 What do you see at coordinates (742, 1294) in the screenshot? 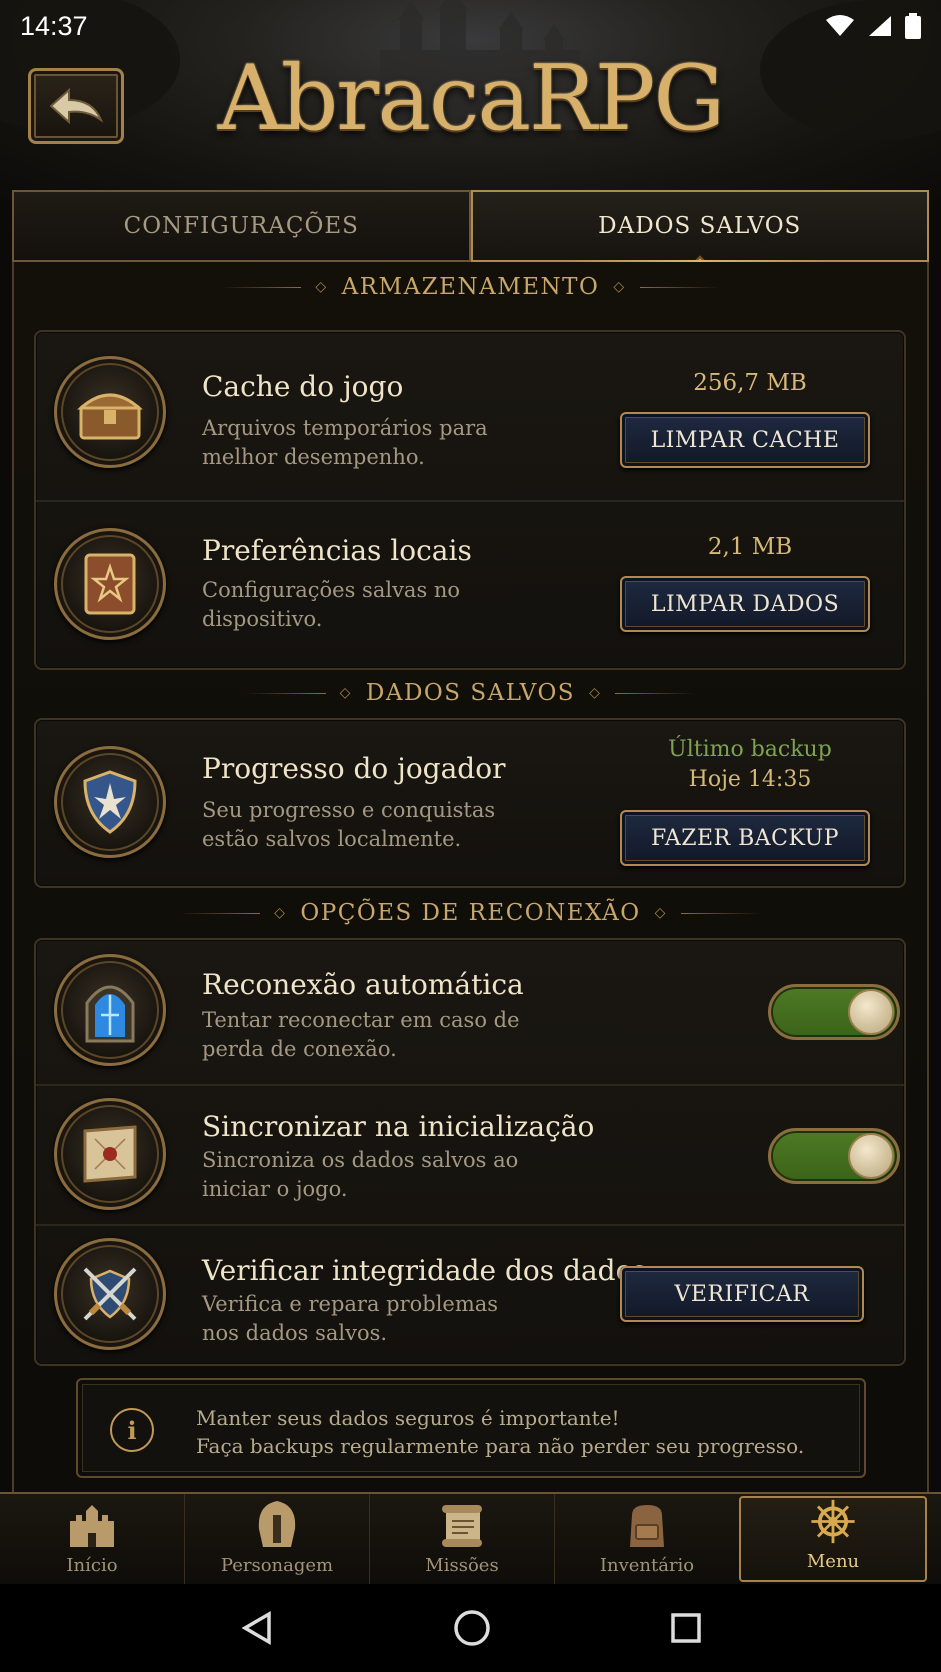
I see `verify-button: VERIFICAR` at bounding box center [742, 1294].